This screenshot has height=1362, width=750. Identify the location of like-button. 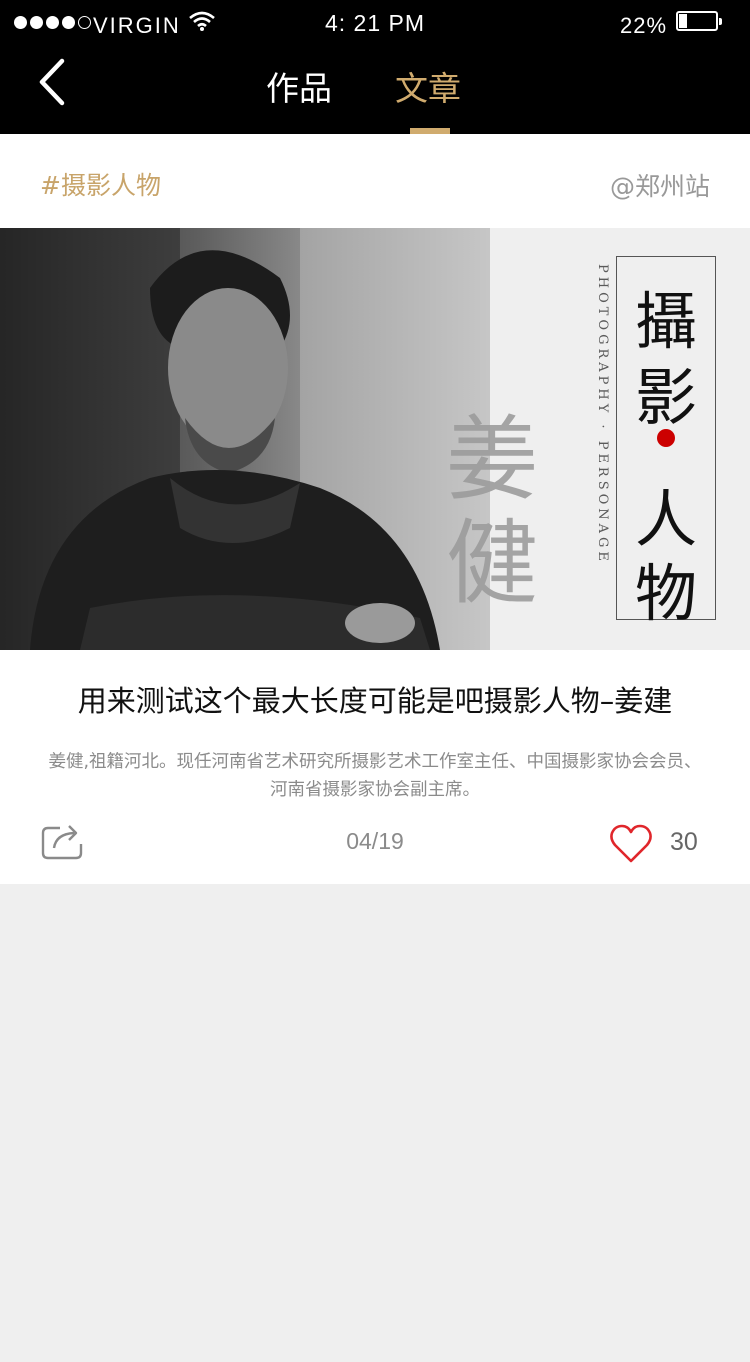
(631, 844).